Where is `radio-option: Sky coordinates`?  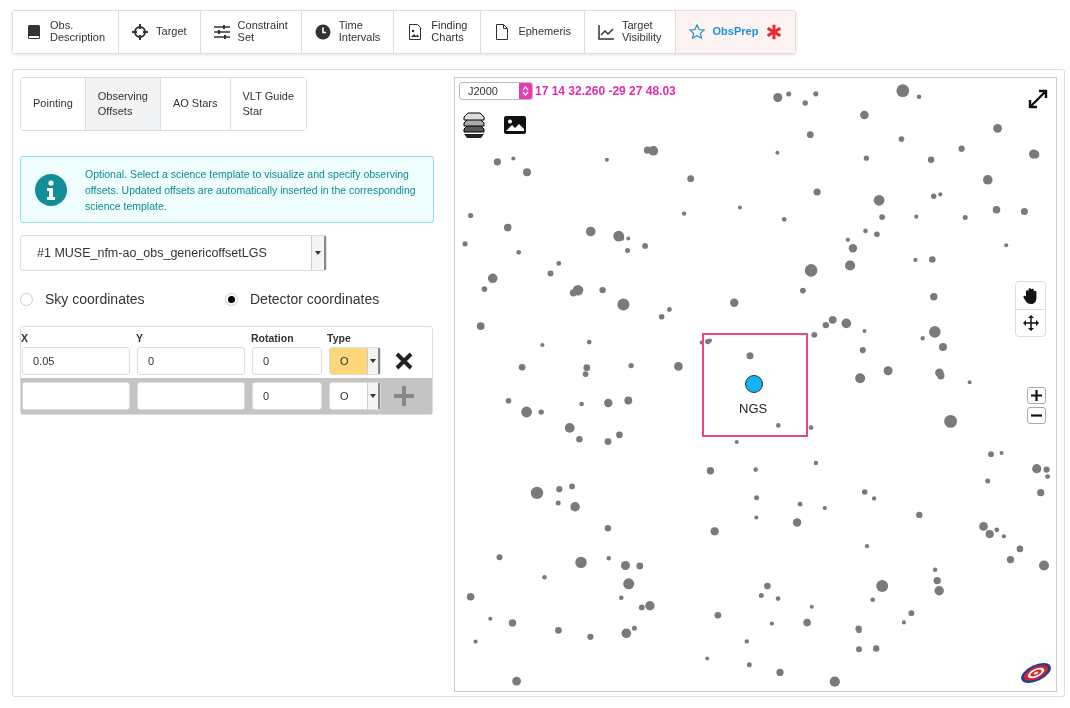
radio-option: Sky coordinates is located at coordinates (122, 299).